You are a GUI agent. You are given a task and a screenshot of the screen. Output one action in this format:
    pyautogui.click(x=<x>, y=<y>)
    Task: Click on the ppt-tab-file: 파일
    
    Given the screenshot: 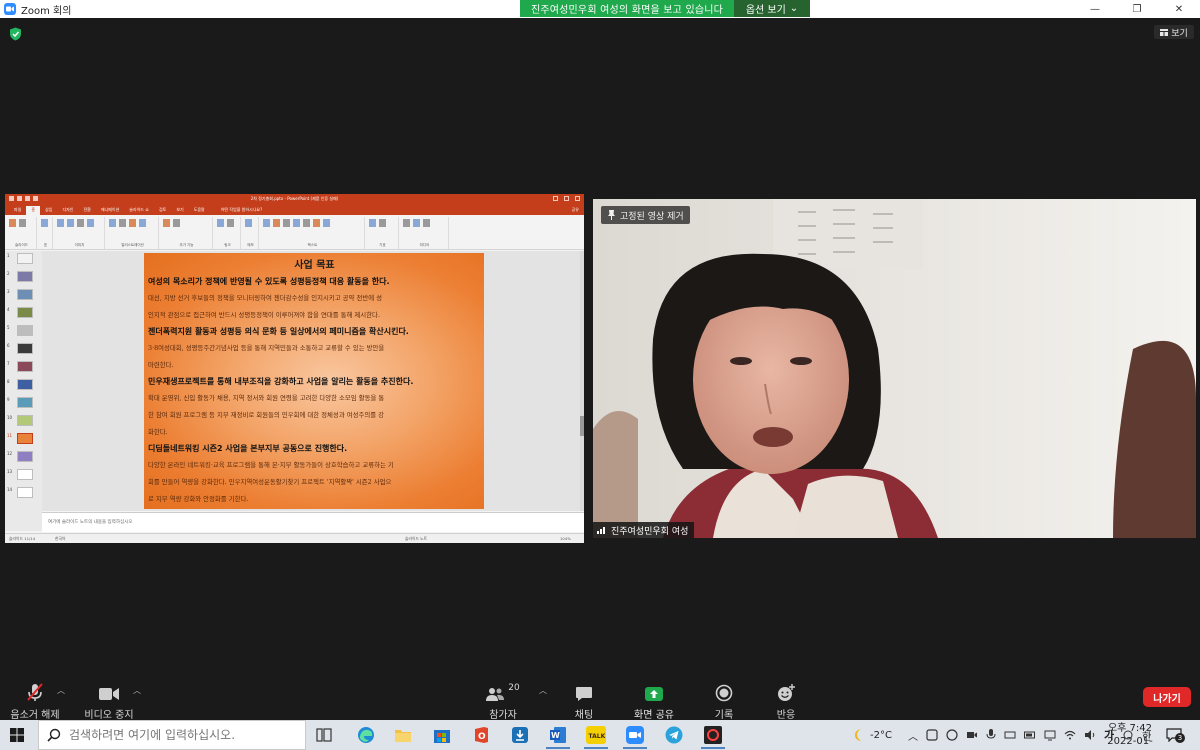 What is the action you would take?
    pyautogui.click(x=17, y=210)
    